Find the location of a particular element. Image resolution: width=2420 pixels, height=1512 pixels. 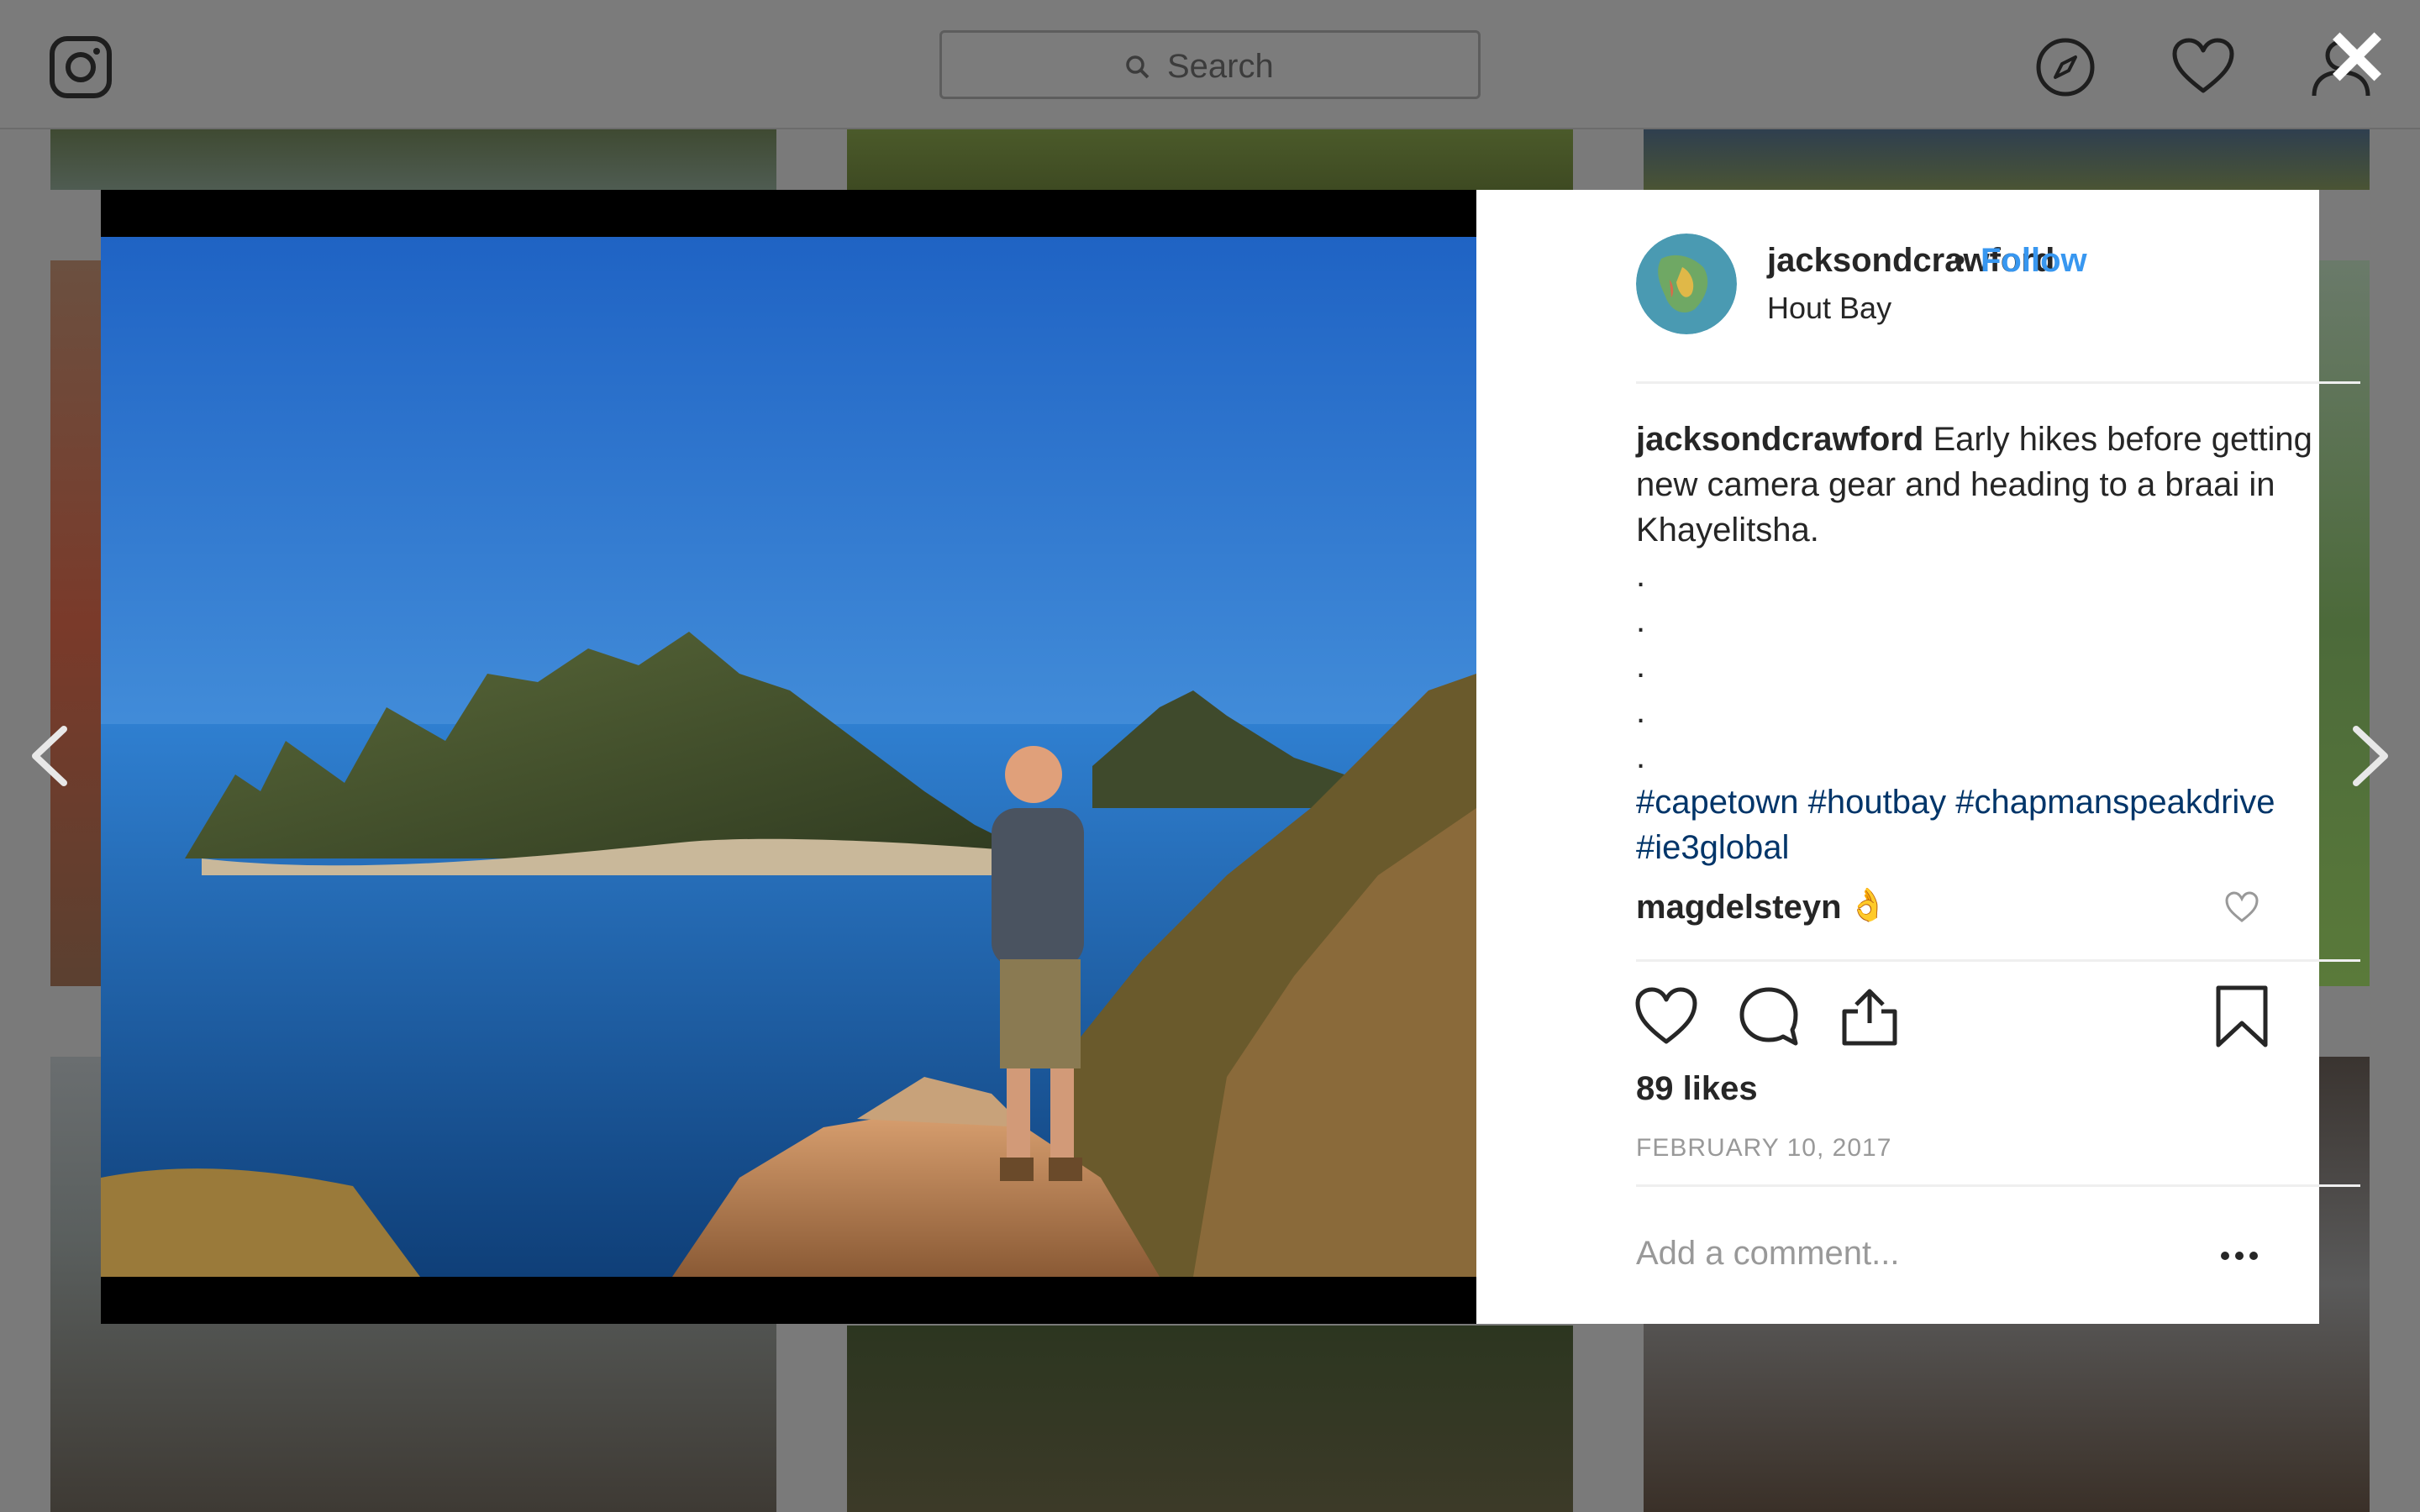

chevron-right-icon is located at coordinates (2369, 756).